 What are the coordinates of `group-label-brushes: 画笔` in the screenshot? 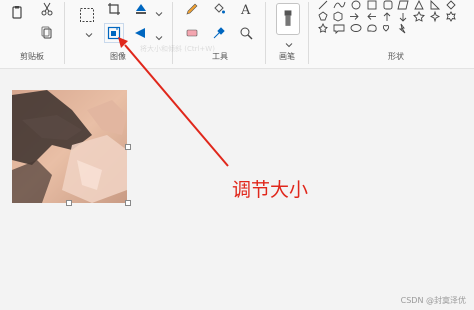 It's located at (287, 56).